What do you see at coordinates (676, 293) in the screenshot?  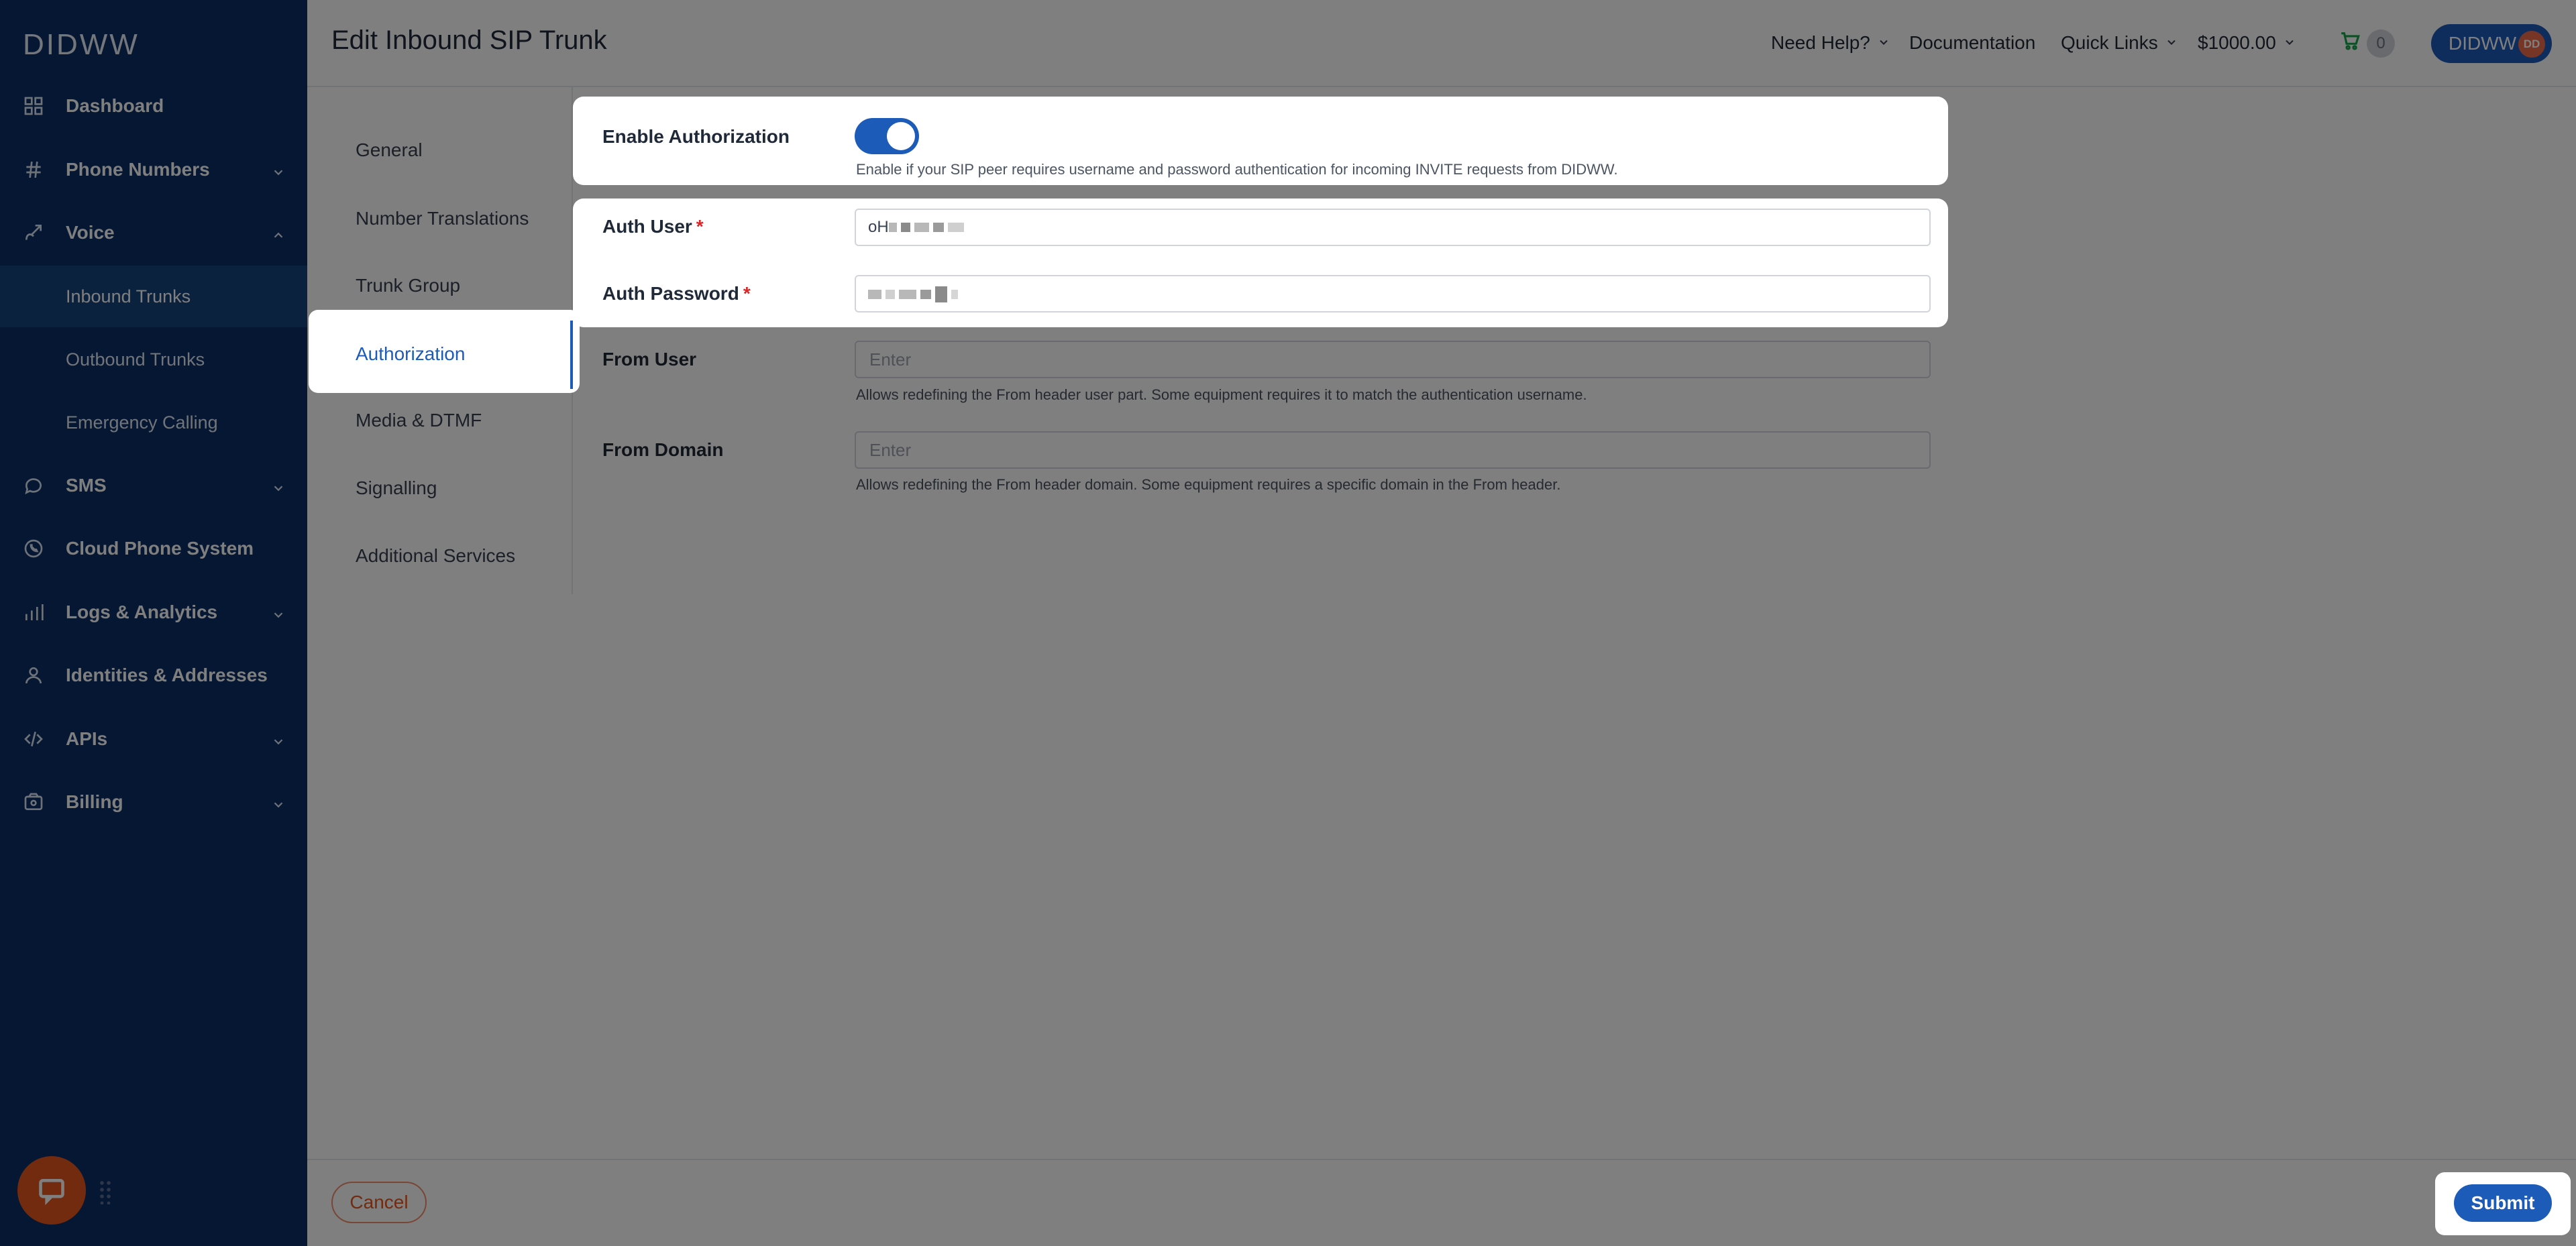 I see `auth-password-label: Auth Password *` at bounding box center [676, 293].